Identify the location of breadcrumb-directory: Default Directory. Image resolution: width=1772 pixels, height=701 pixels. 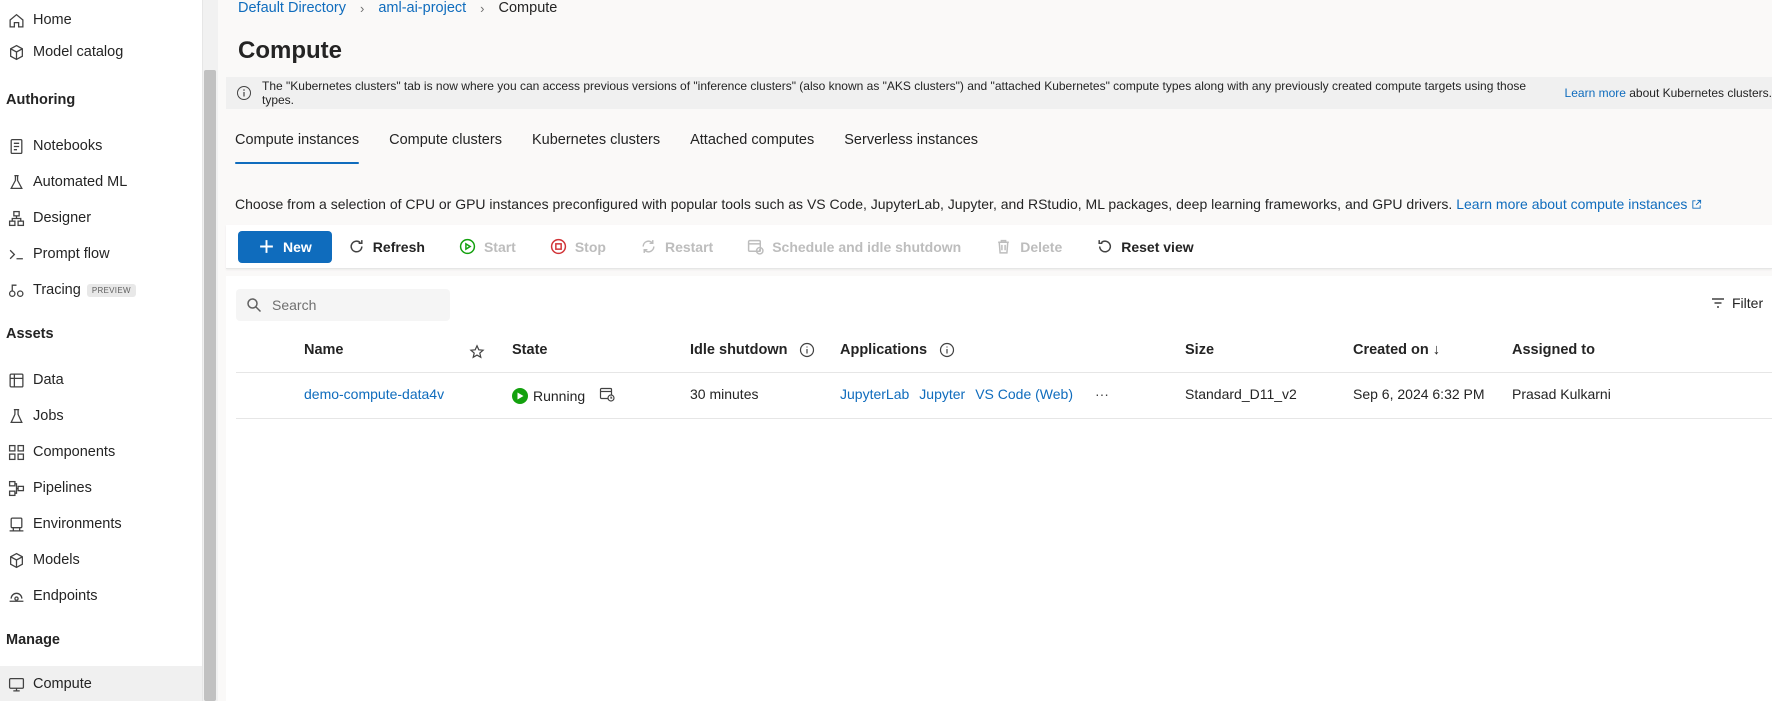
(292, 8).